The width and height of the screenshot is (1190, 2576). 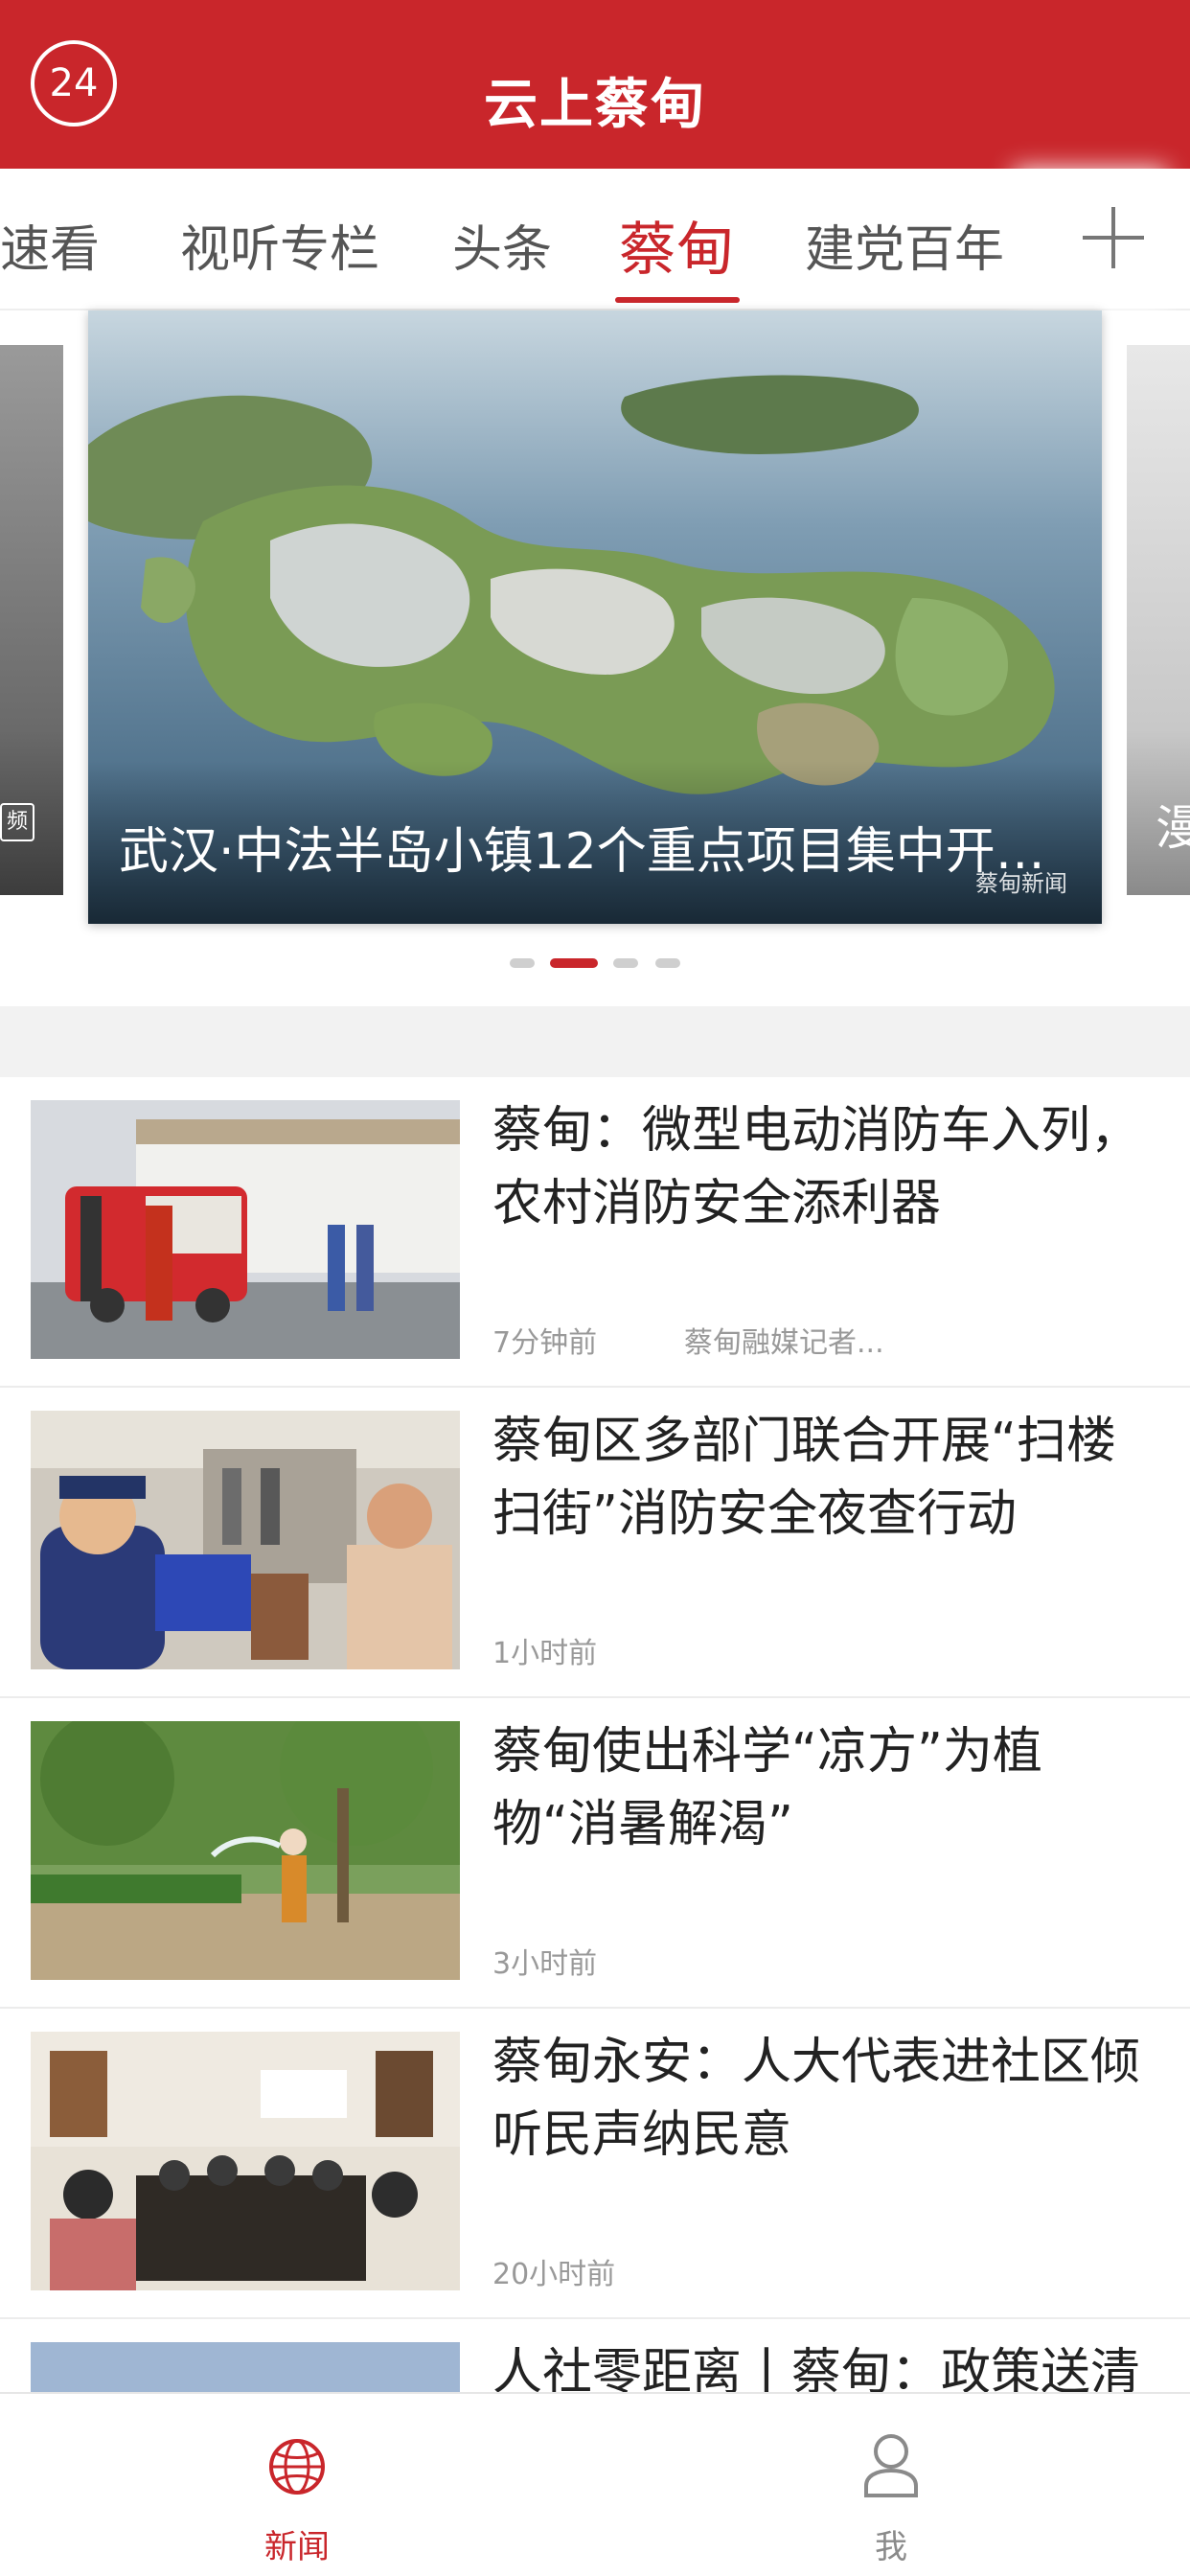 I want to click on nav-me: 我, so click(x=891, y=2490).